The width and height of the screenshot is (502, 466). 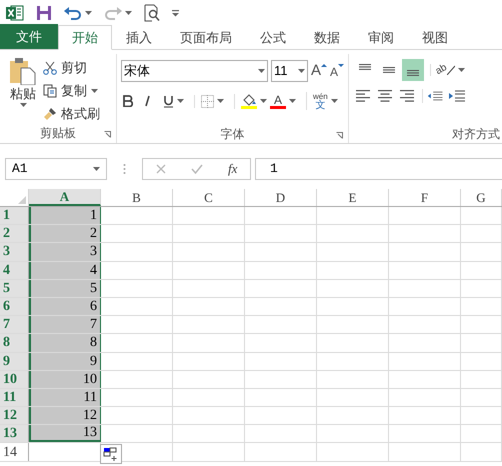 I want to click on column-header: C, so click(x=209, y=197).